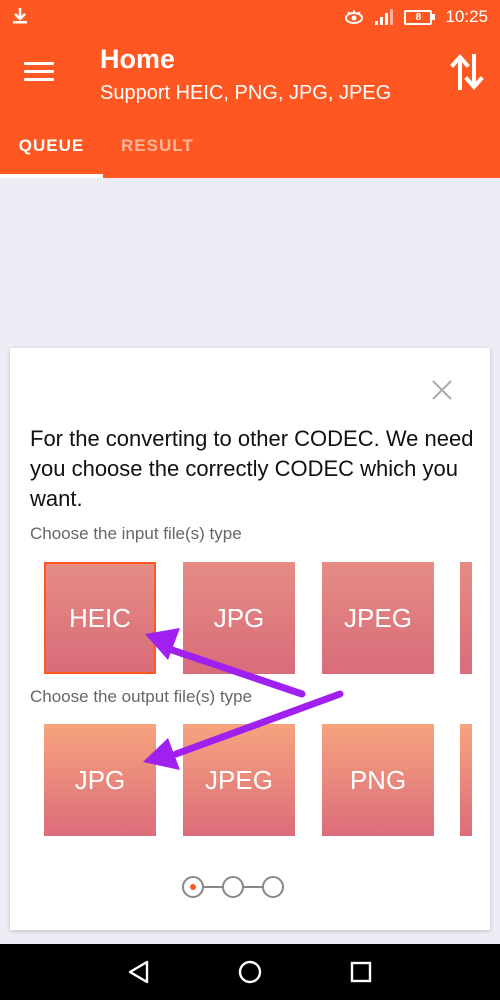  I want to click on output-type-png: PNG, so click(378, 780).